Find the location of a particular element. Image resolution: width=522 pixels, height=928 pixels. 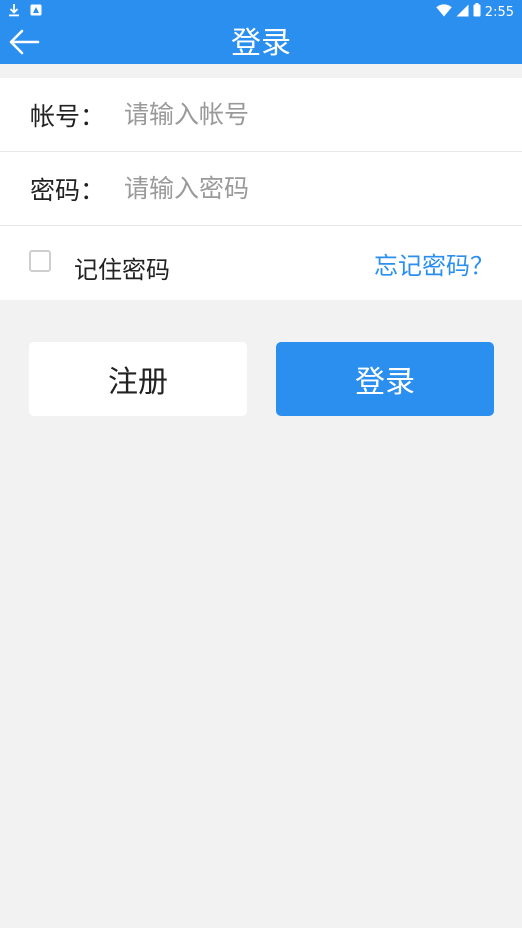

wifi-icon is located at coordinates (444, 12).